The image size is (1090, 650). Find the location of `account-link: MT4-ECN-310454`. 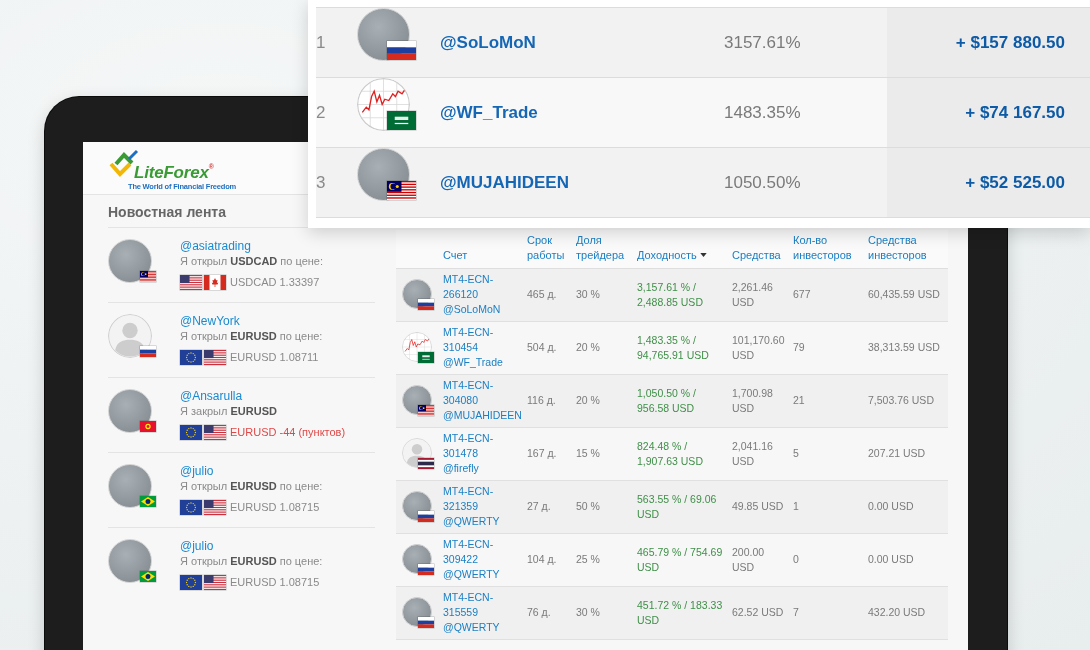

account-link: MT4-ECN-310454 is located at coordinates (478, 340).